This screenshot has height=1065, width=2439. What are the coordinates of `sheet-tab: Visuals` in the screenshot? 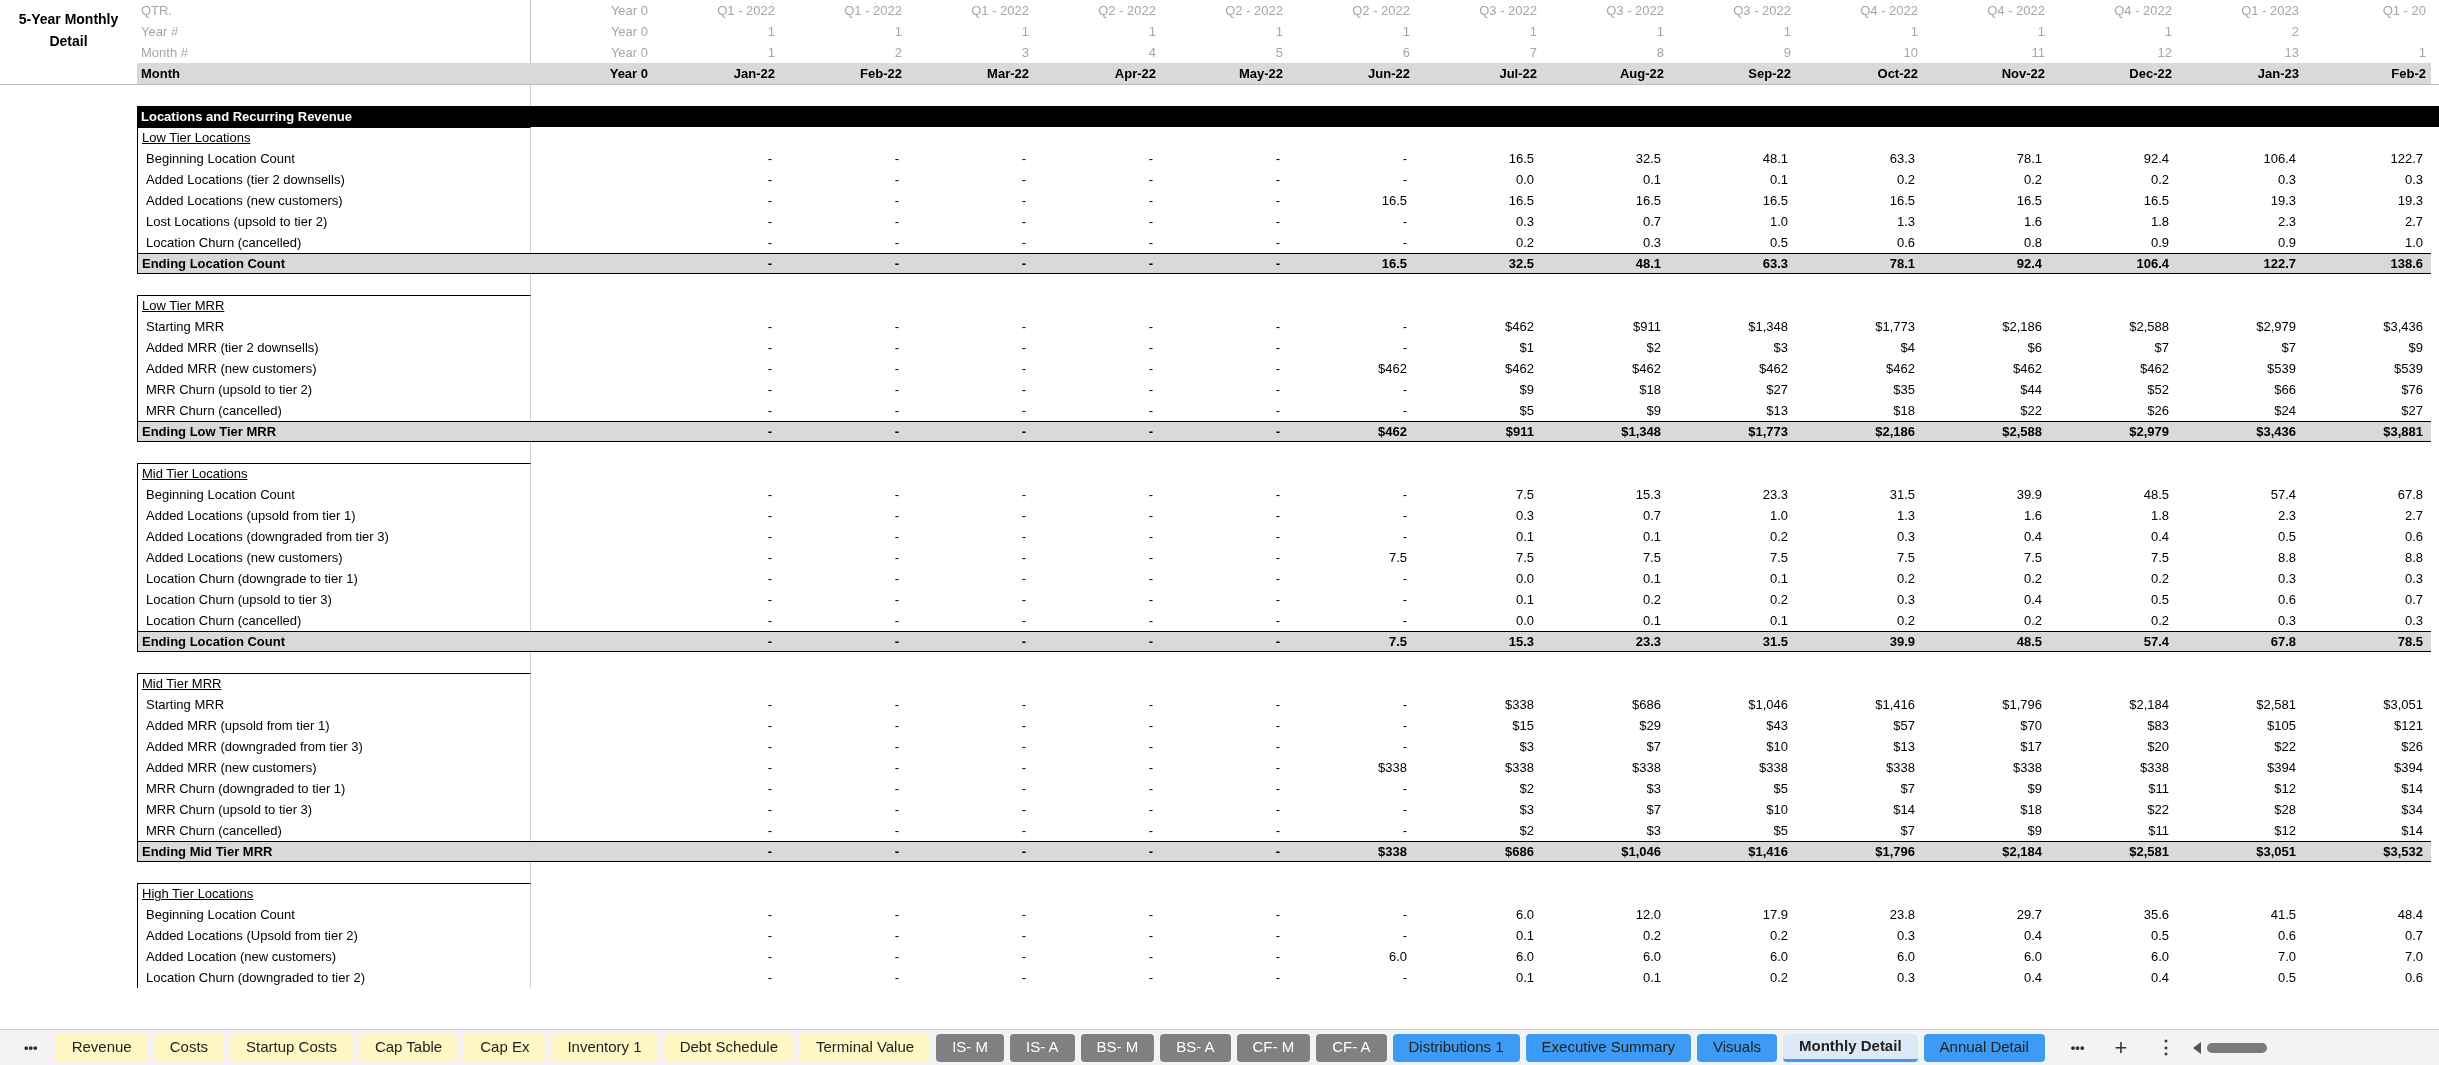 It's located at (1737, 1047).